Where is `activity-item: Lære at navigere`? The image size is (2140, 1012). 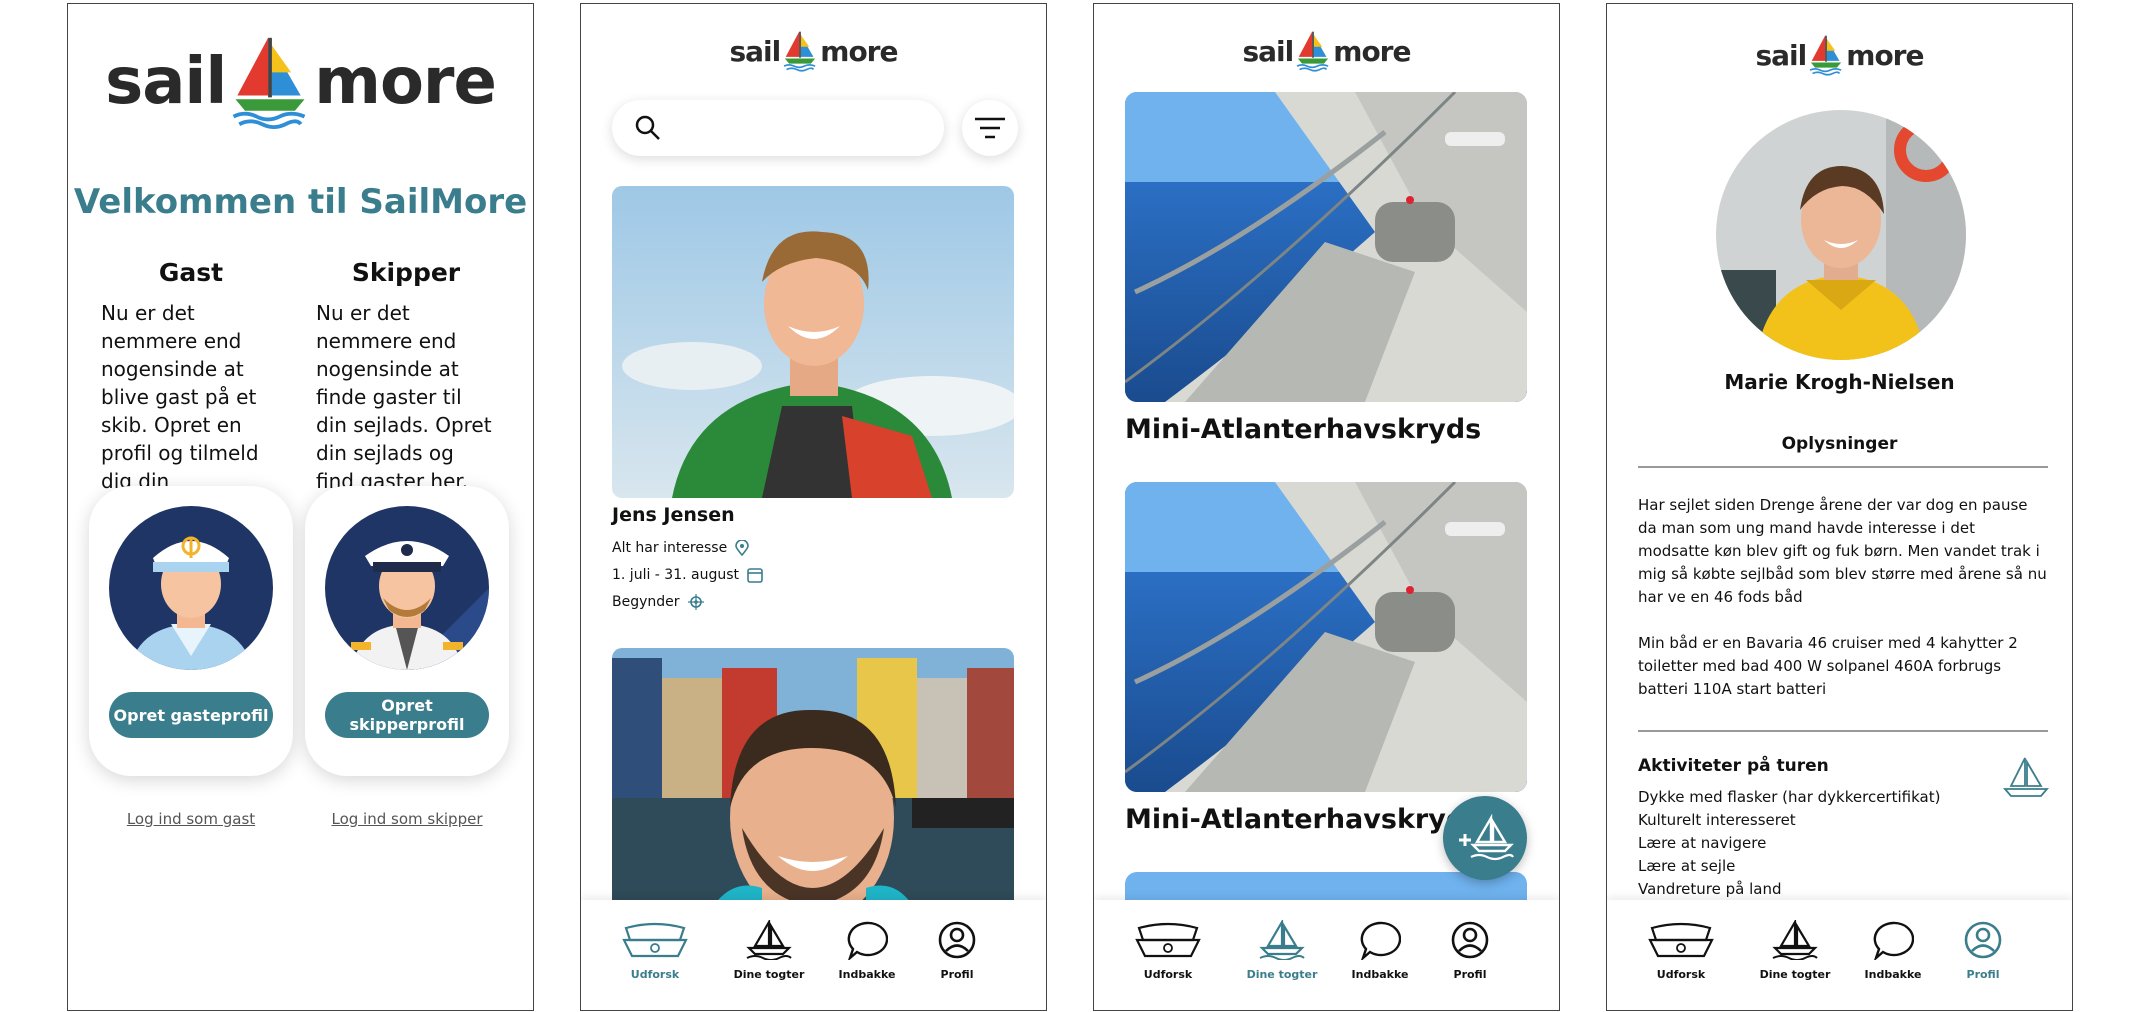
activity-item: Lære at navigere is located at coordinates (1702, 843).